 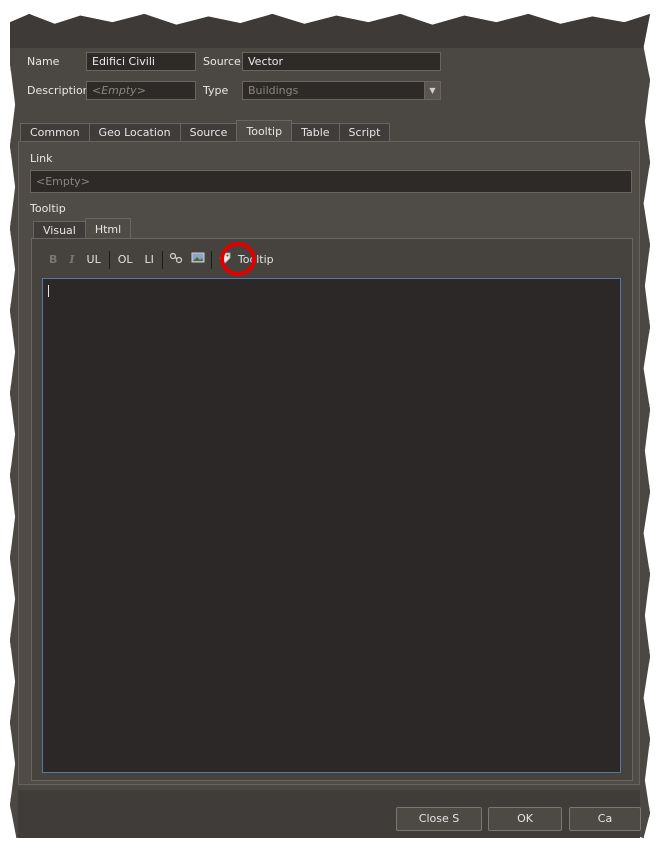 What do you see at coordinates (315, 132) in the screenshot?
I see `tab-table: Table` at bounding box center [315, 132].